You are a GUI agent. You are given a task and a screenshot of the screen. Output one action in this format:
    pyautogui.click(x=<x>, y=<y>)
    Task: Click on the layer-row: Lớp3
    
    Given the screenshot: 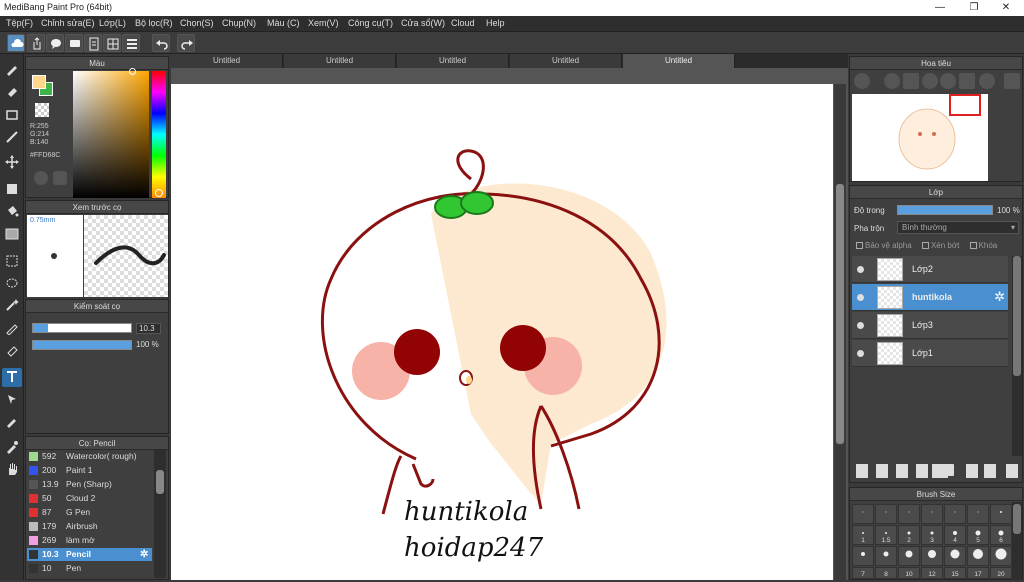 What is the action you would take?
    pyautogui.click(x=930, y=325)
    